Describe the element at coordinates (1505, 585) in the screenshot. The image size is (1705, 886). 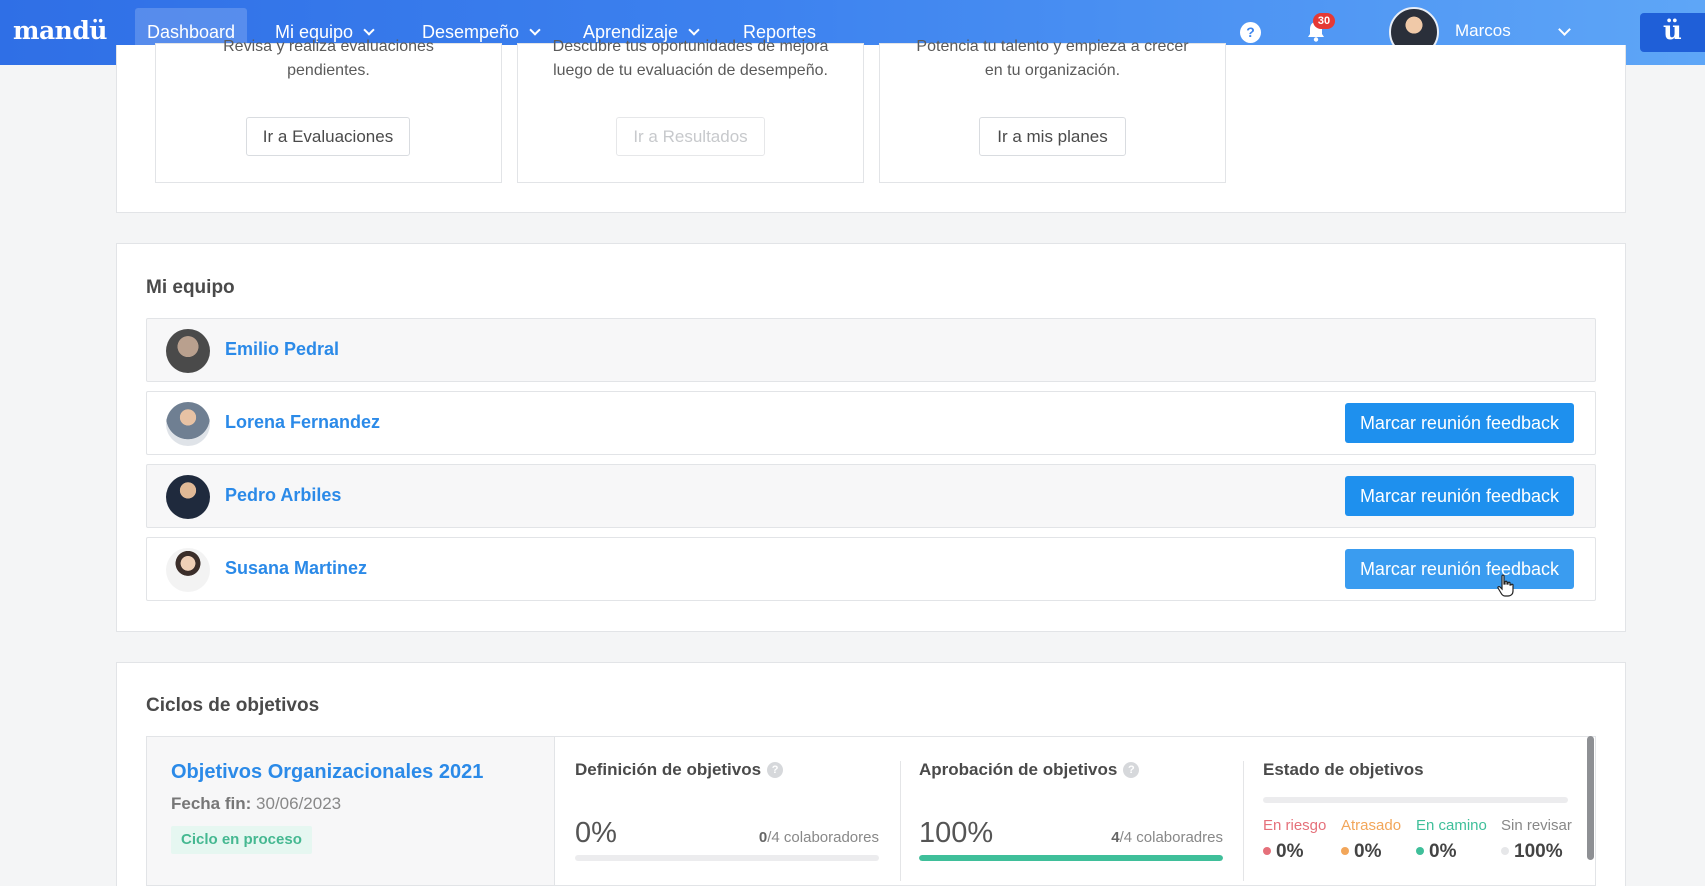
I see `hand-cursor-icon` at that location.